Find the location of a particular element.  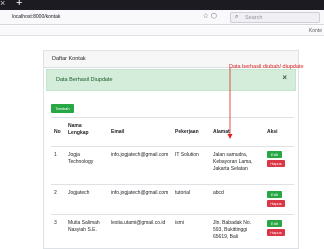

column-header-email: Email is located at coordinates (118, 132).